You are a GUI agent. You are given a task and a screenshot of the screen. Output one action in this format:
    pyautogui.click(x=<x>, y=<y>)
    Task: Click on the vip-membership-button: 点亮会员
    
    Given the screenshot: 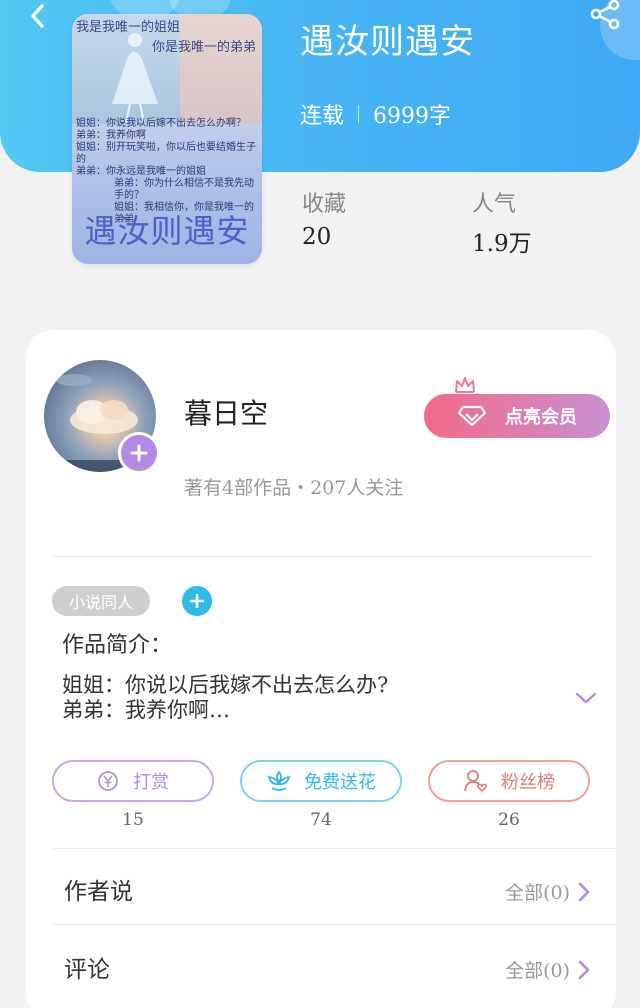 What is the action you would take?
    pyautogui.click(x=517, y=416)
    